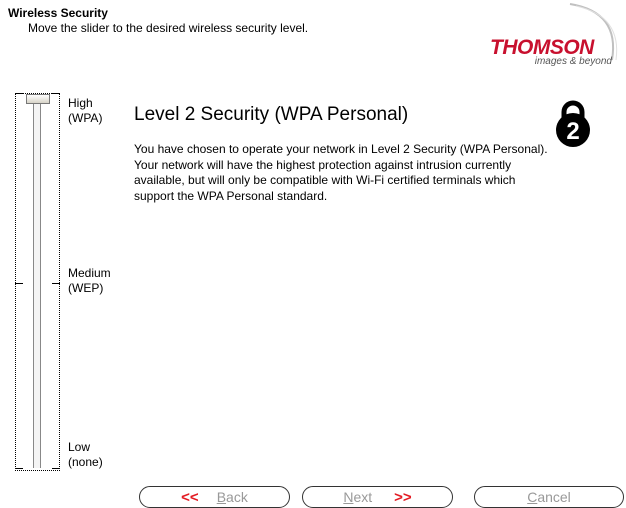 Image resolution: width=626 pixels, height=508 pixels. I want to click on cancel-button: Cancel, so click(549, 497).